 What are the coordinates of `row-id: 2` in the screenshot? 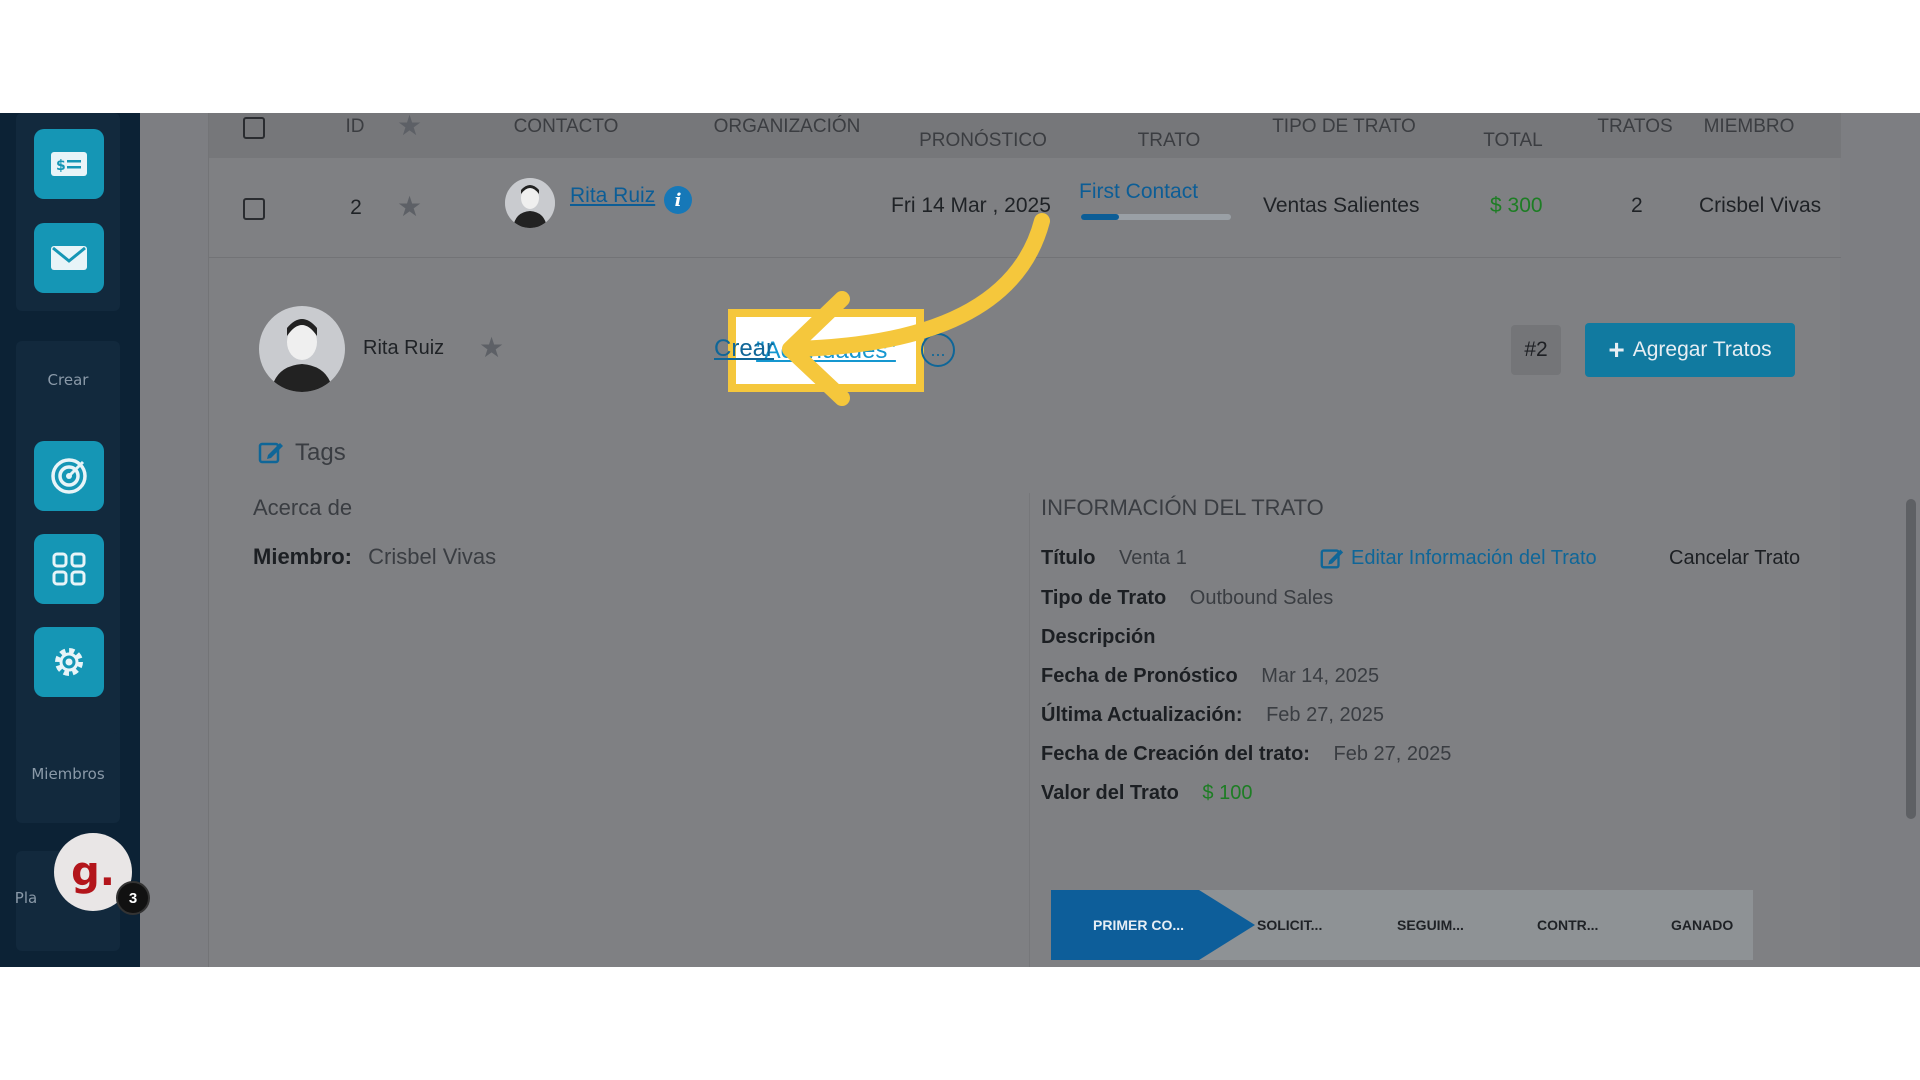 It's located at (356, 207).